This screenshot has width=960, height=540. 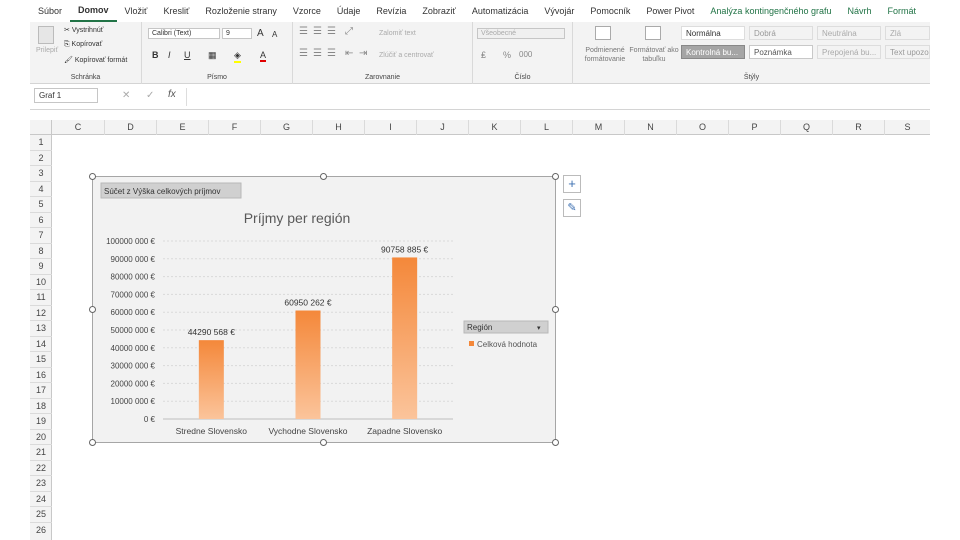 I want to click on data-label: 60950 262 €, so click(x=308, y=303).